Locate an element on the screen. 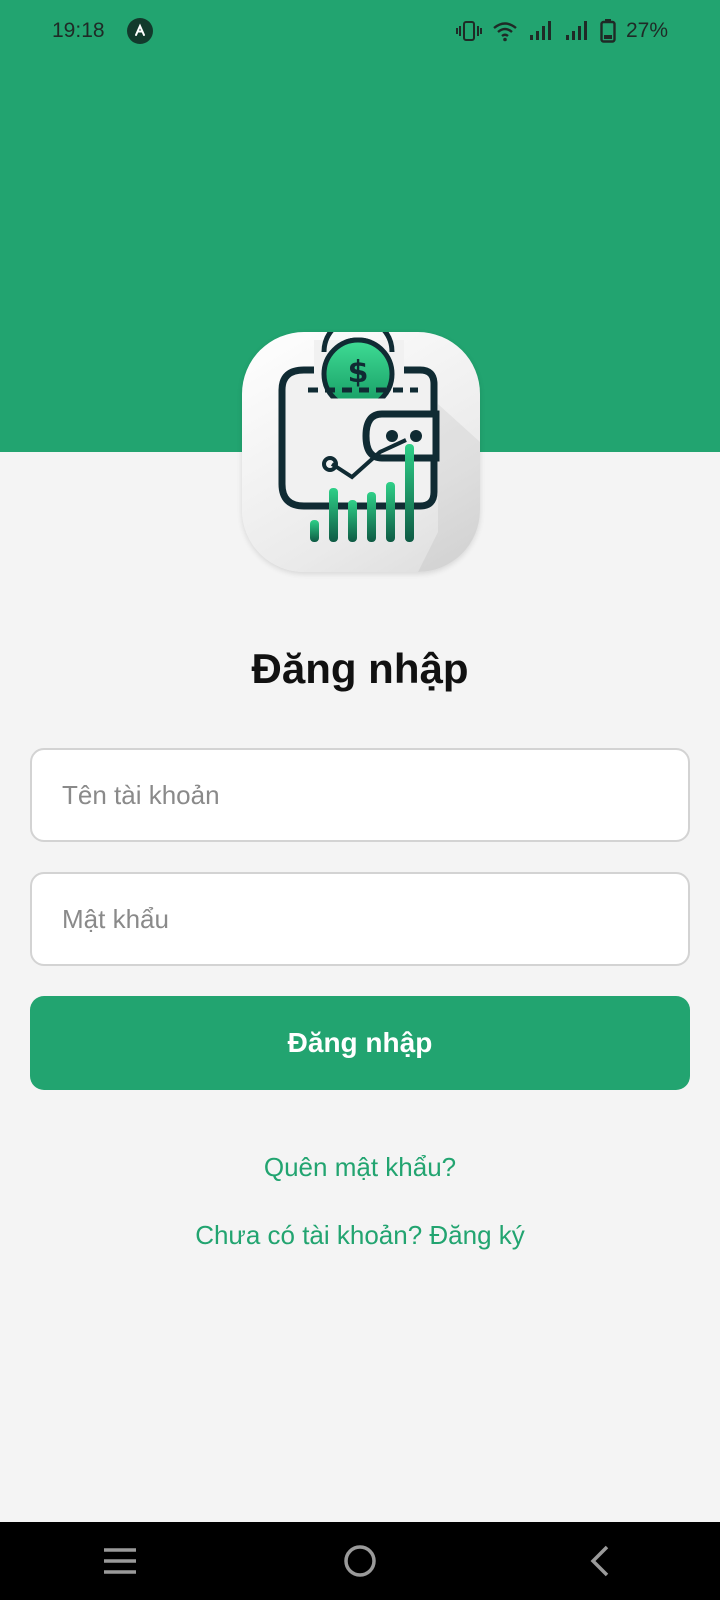 The image size is (720, 1600). app-logo: $ $ is located at coordinates (361, 452).